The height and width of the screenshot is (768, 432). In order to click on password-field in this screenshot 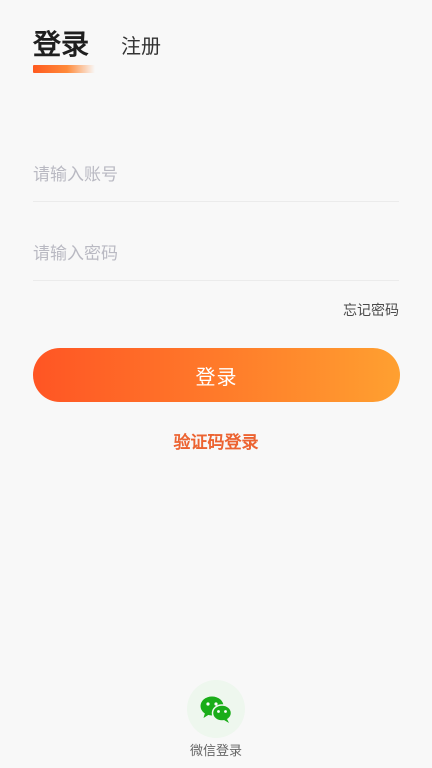, I will do `click(216, 254)`.